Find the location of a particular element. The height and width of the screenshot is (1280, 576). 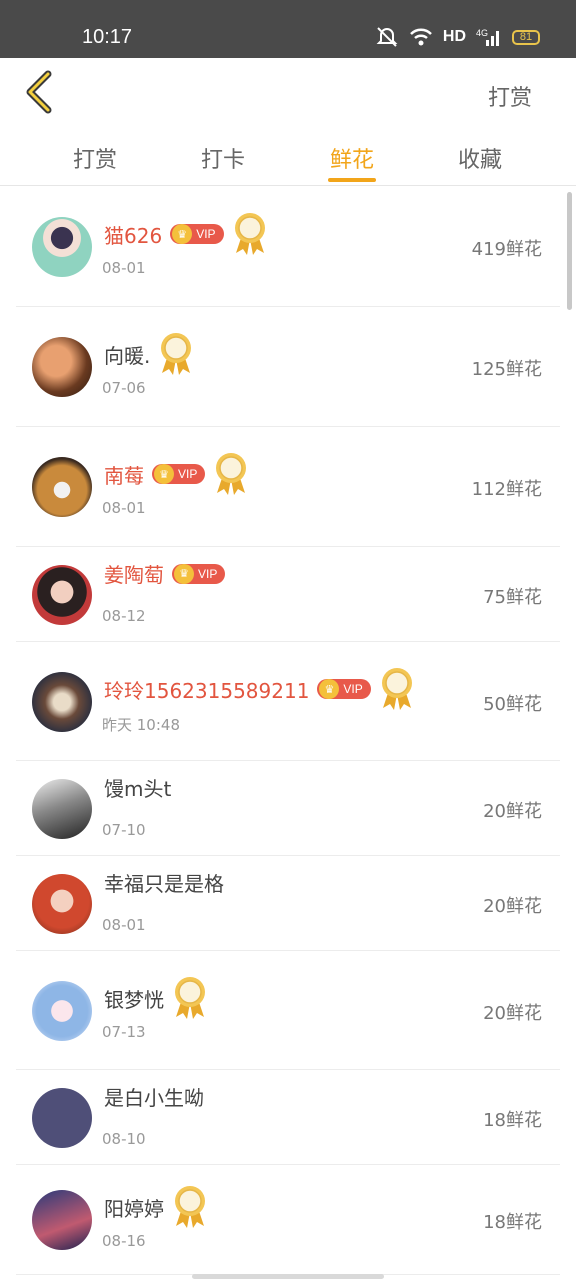

list-item: 阳婷婷 08-16 18鲜花 is located at coordinates (288, 1220).